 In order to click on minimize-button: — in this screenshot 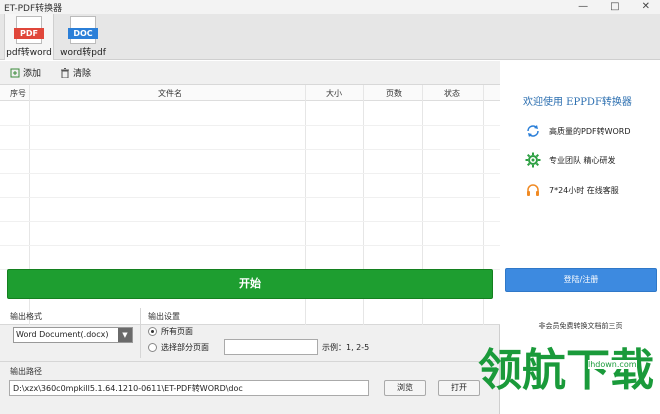, I will do `click(583, 7)`.